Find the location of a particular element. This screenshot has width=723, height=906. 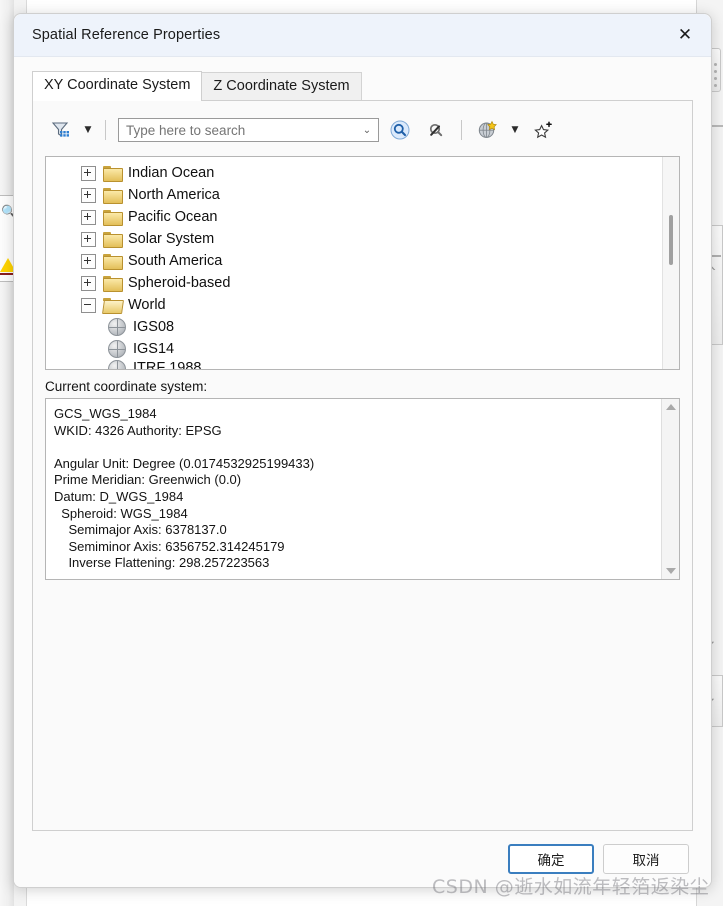

search-icon is located at coordinates (400, 130).